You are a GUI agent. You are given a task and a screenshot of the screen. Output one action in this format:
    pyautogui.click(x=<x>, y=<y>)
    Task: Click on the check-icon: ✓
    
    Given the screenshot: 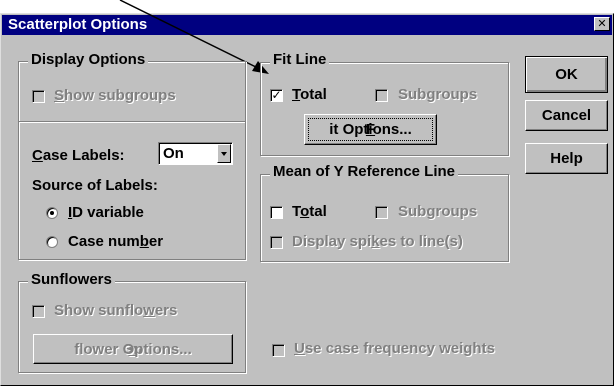 What is the action you would take?
    pyautogui.click(x=276, y=95)
    